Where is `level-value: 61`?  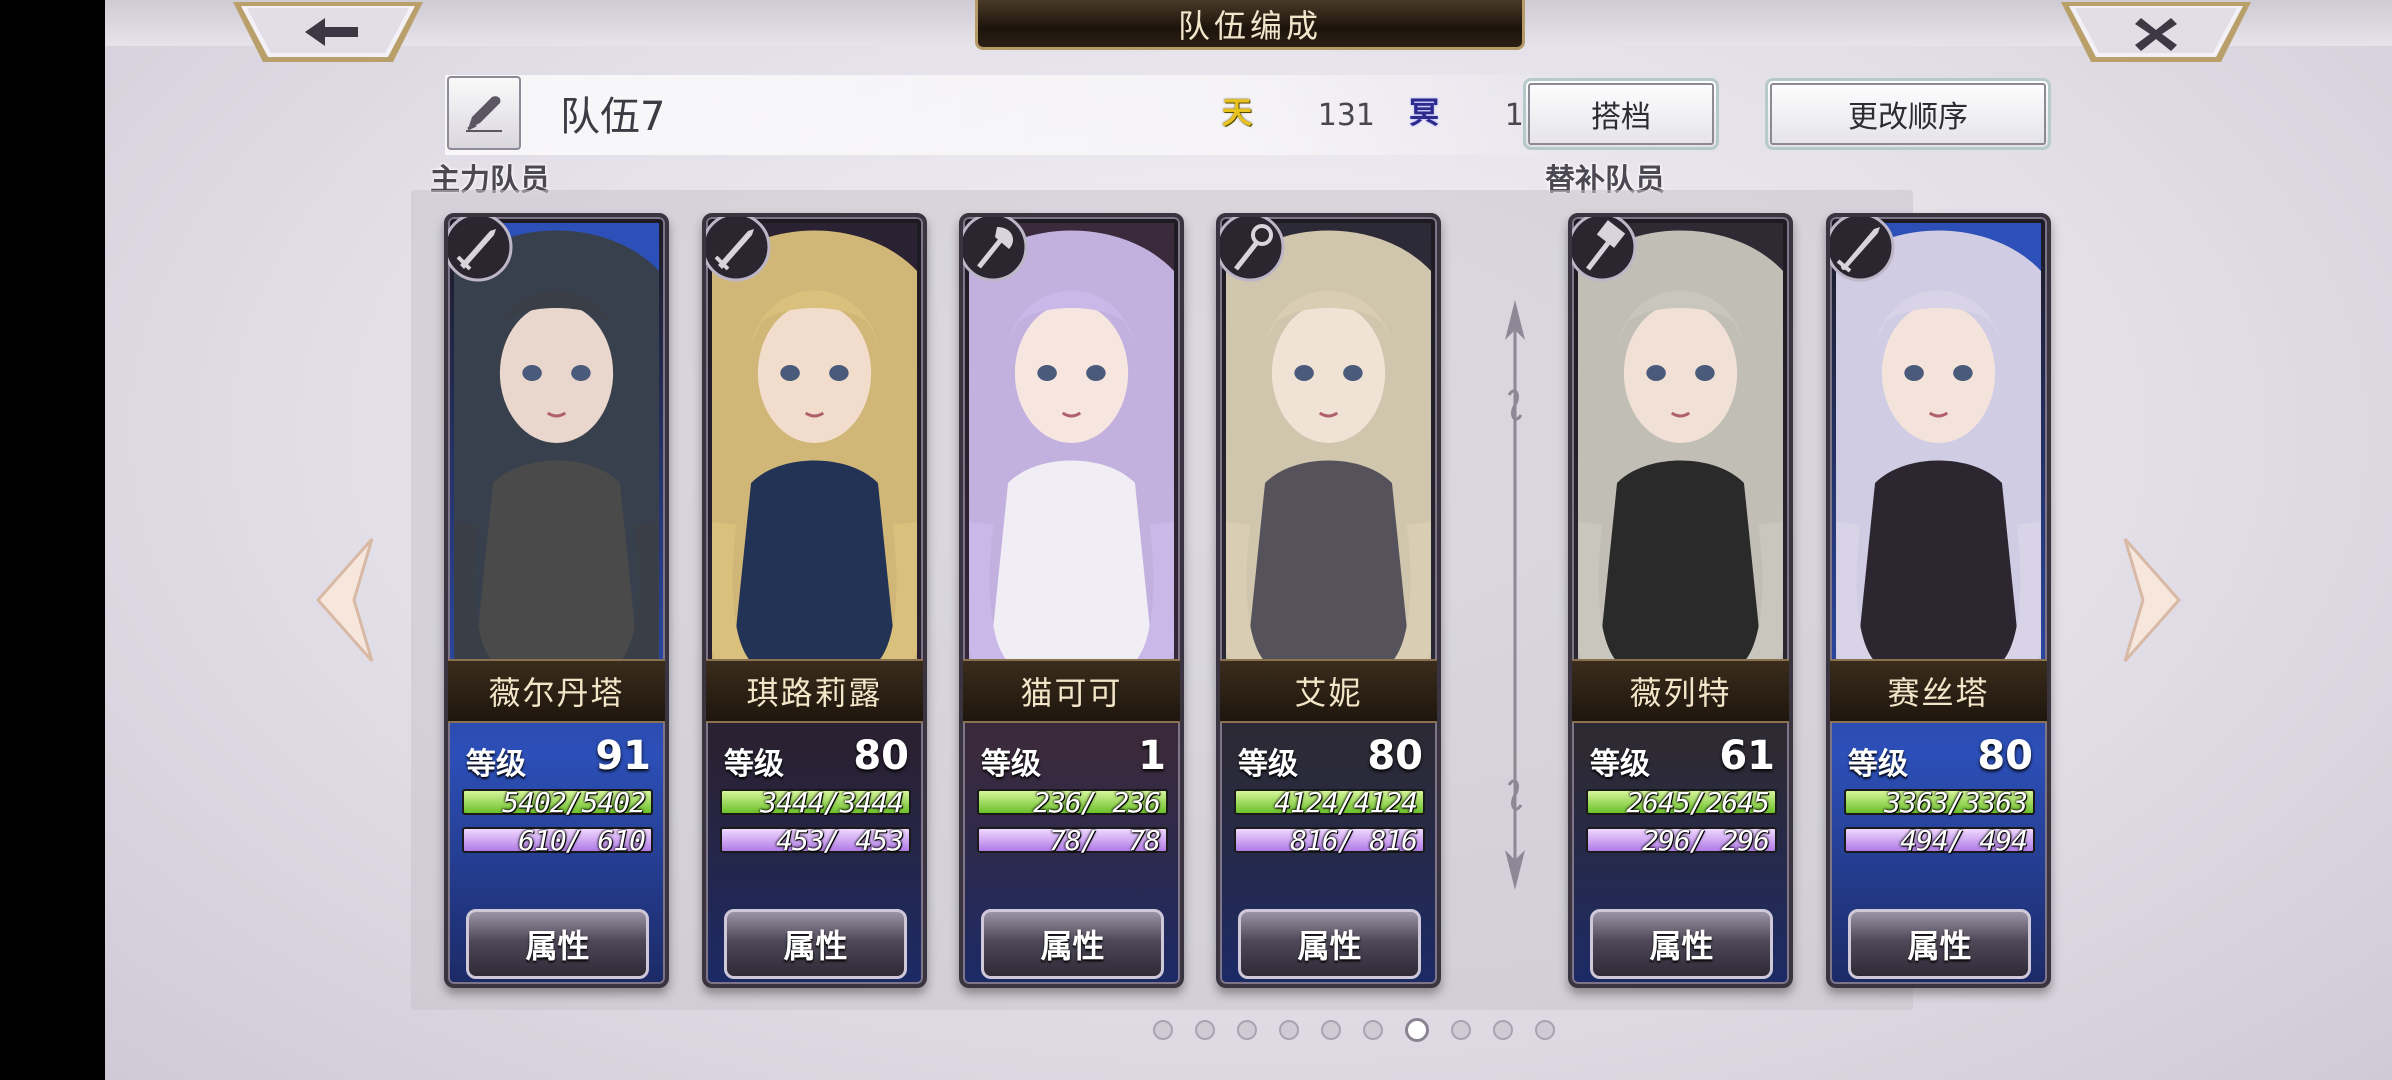
level-value: 61 is located at coordinates (1747, 756).